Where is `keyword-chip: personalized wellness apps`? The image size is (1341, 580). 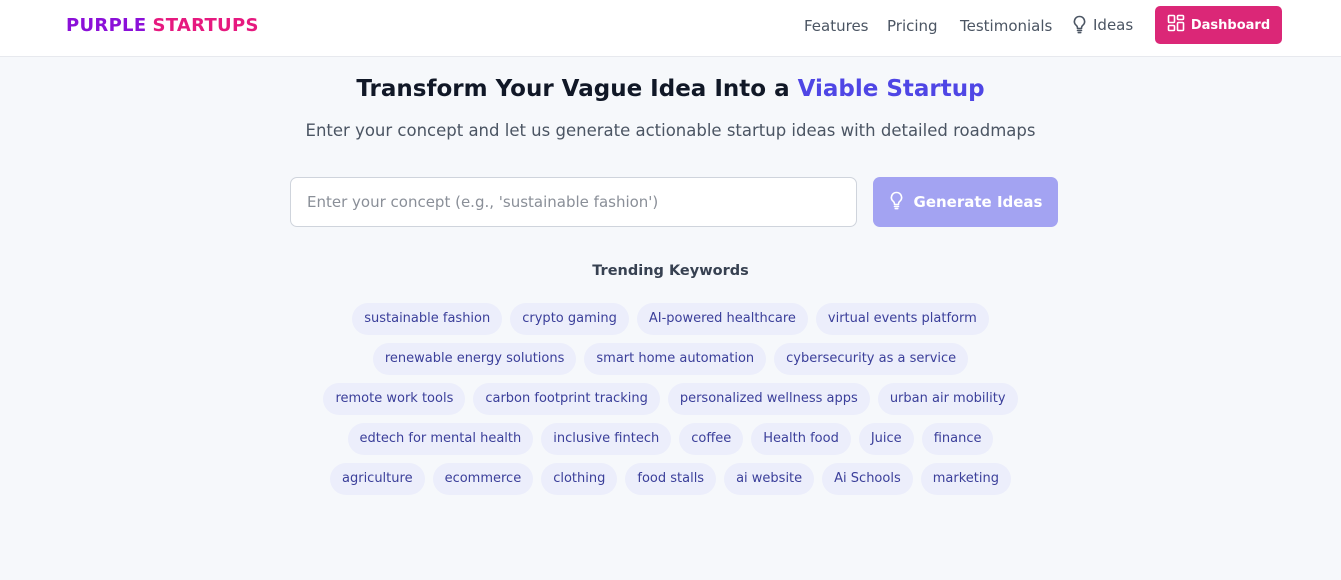 keyword-chip: personalized wellness apps is located at coordinates (768, 399).